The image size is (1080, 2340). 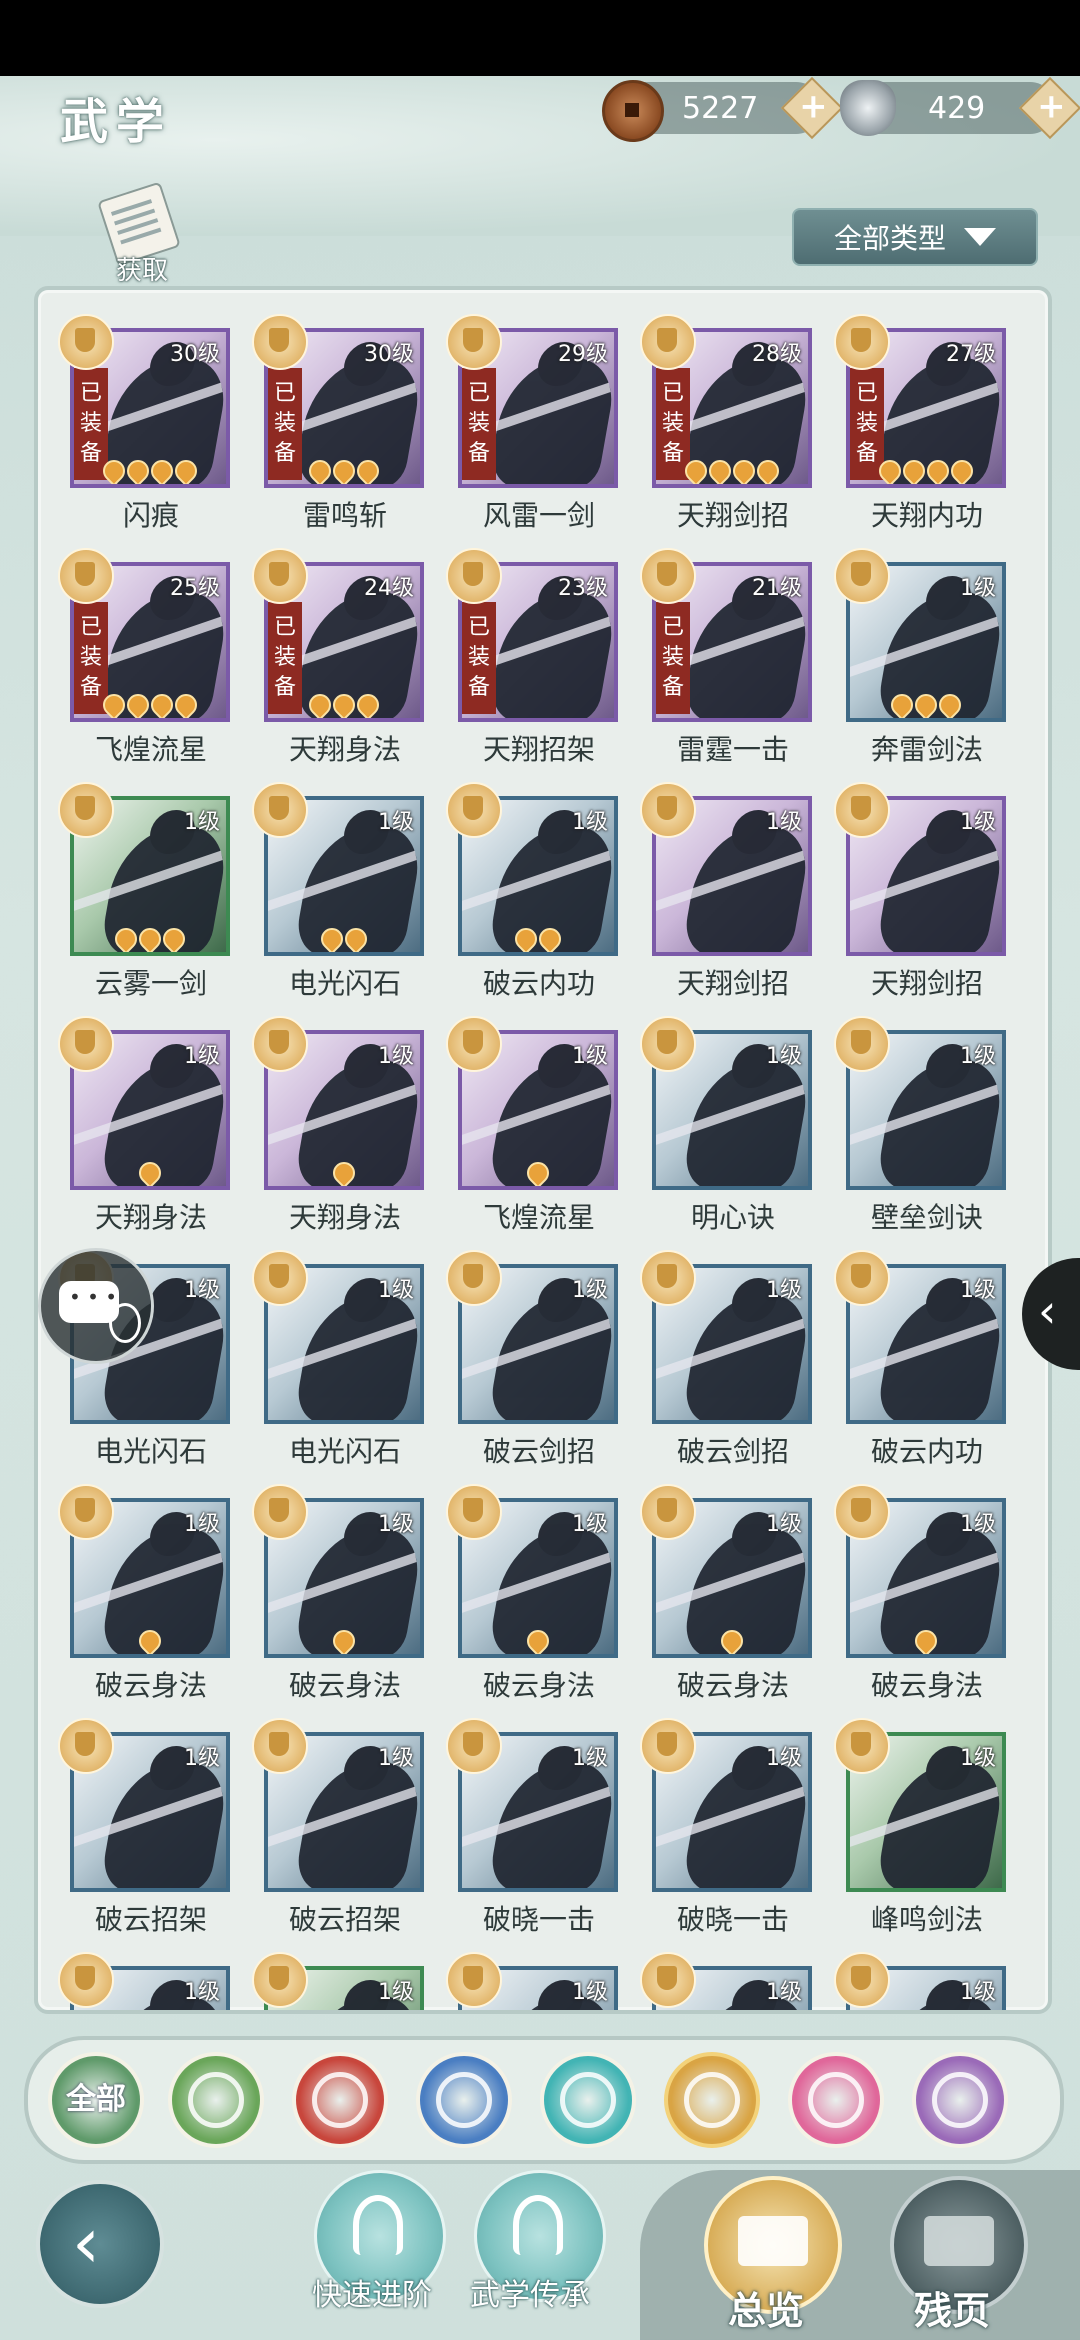 I want to click on skill-card: 1级 天翔身法, so click(x=146, y=1133).